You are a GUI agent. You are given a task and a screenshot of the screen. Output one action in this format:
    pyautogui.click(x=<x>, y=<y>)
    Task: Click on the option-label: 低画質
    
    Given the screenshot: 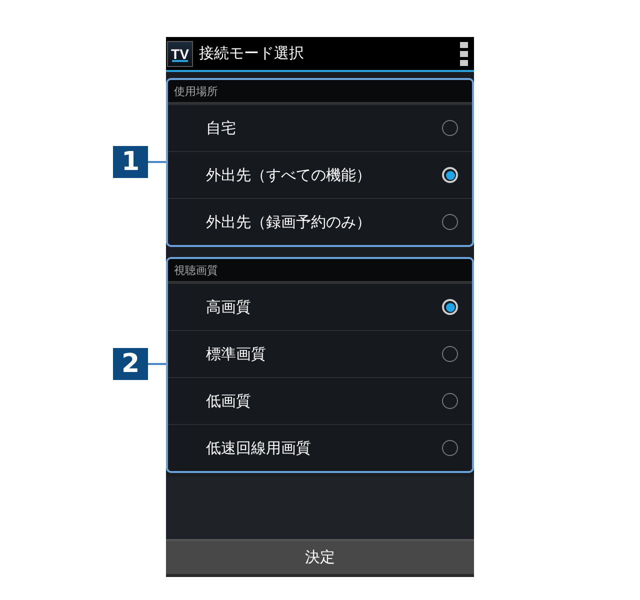 What is the action you would take?
    pyautogui.click(x=324, y=401)
    